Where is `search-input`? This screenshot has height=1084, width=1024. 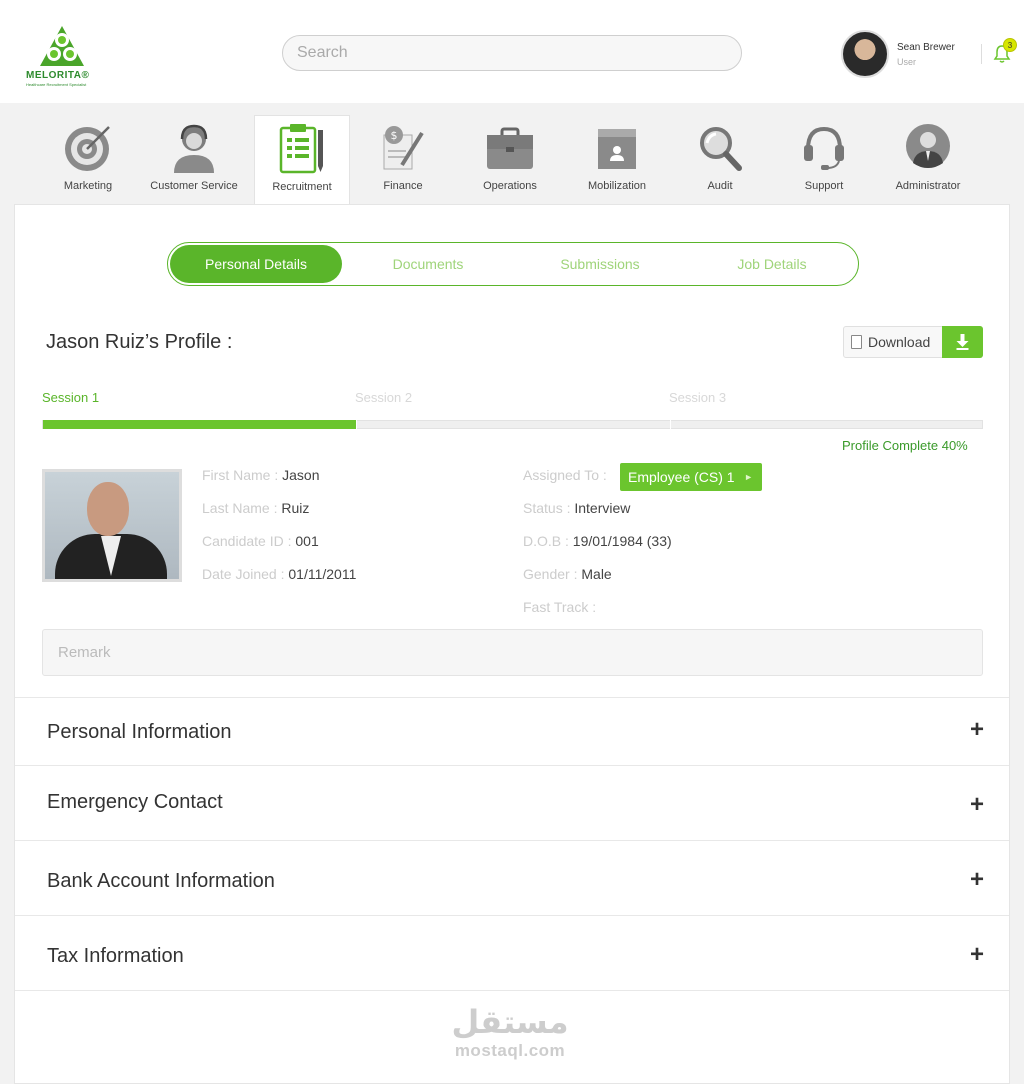 search-input is located at coordinates (512, 53).